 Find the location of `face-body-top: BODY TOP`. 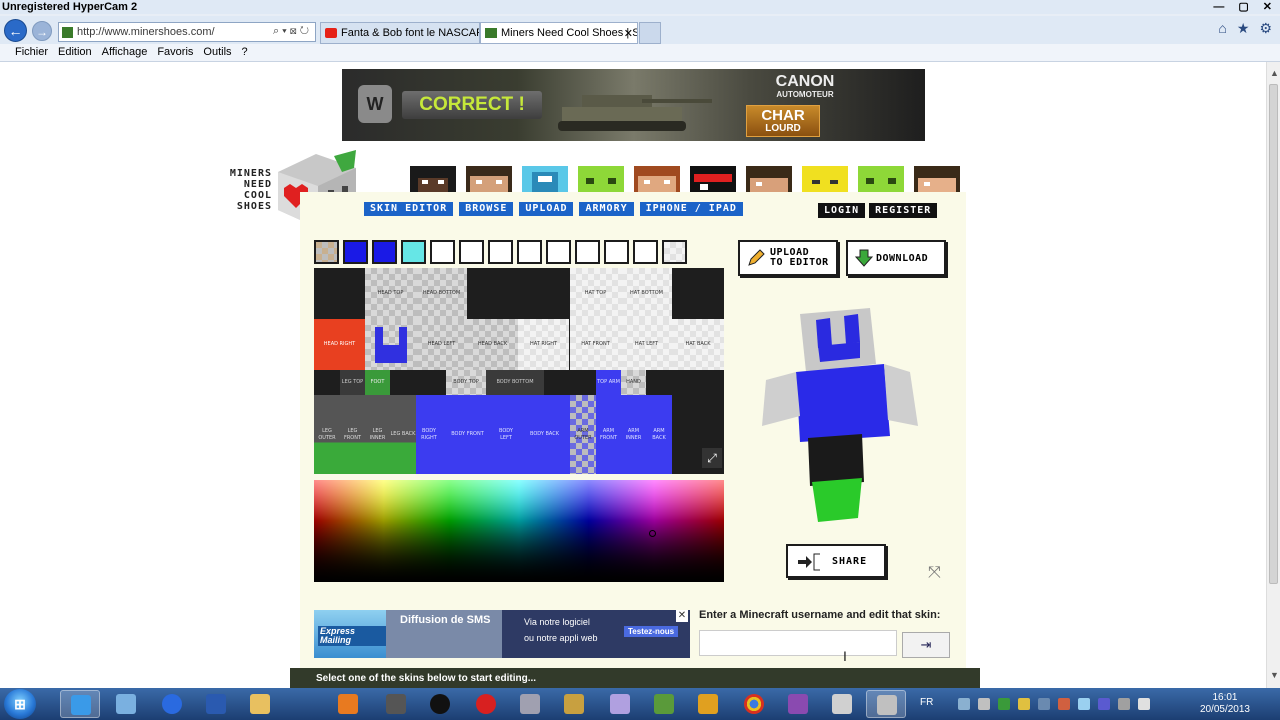

face-body-top: BODY TOP is located at coordinates (466, 382).